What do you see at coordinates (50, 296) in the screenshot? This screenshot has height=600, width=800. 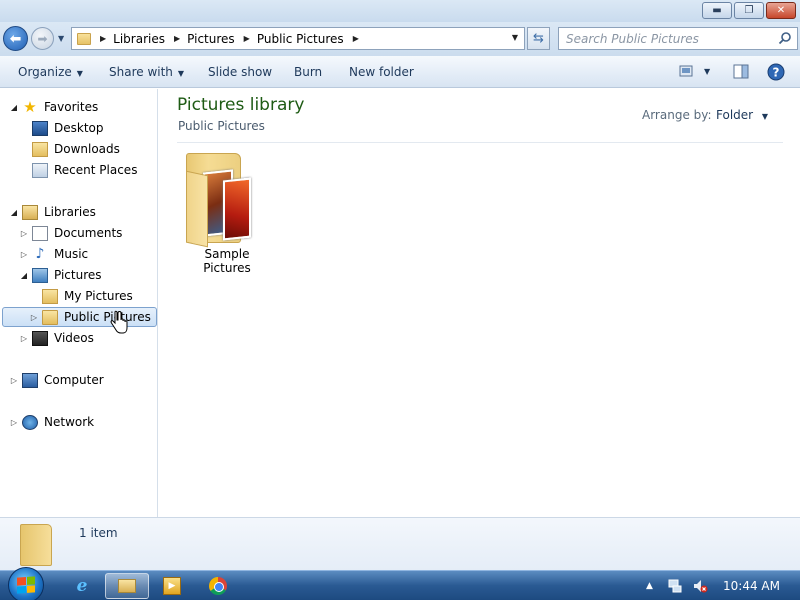 I see `my-pictures-folder-icon` at bounding box center [50, 296].